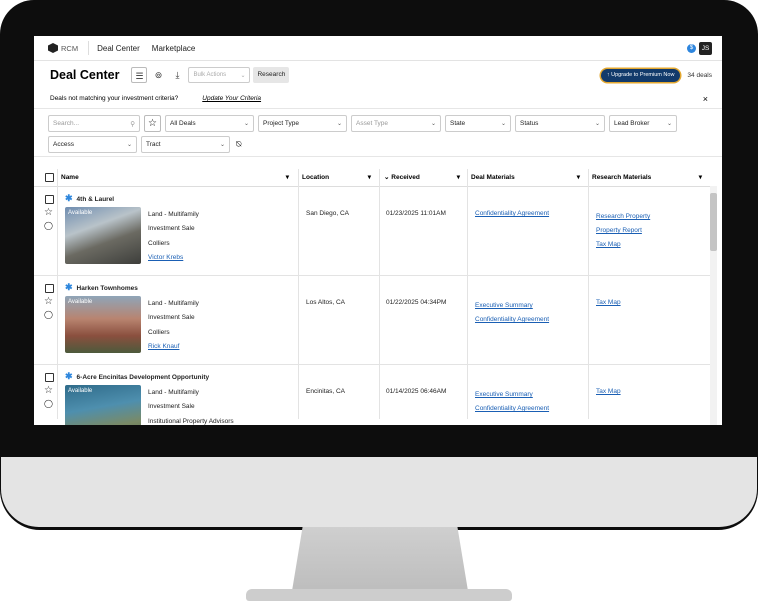 The height and width of the screenshot is (608, 758). I want to click on received-date: 01/22/2025 04:34PM, so click(416, 302).